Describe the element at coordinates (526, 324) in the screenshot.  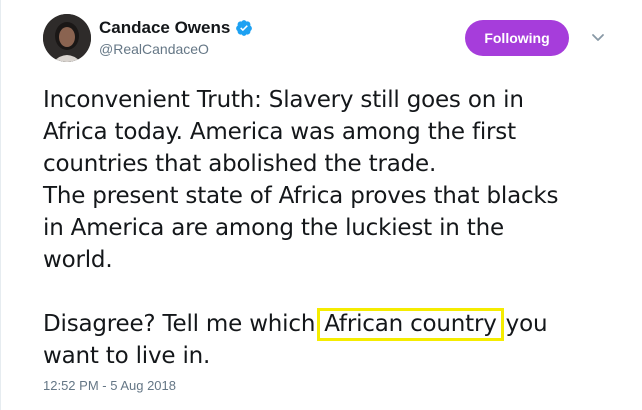
I see `question-text-end: you` at that location.